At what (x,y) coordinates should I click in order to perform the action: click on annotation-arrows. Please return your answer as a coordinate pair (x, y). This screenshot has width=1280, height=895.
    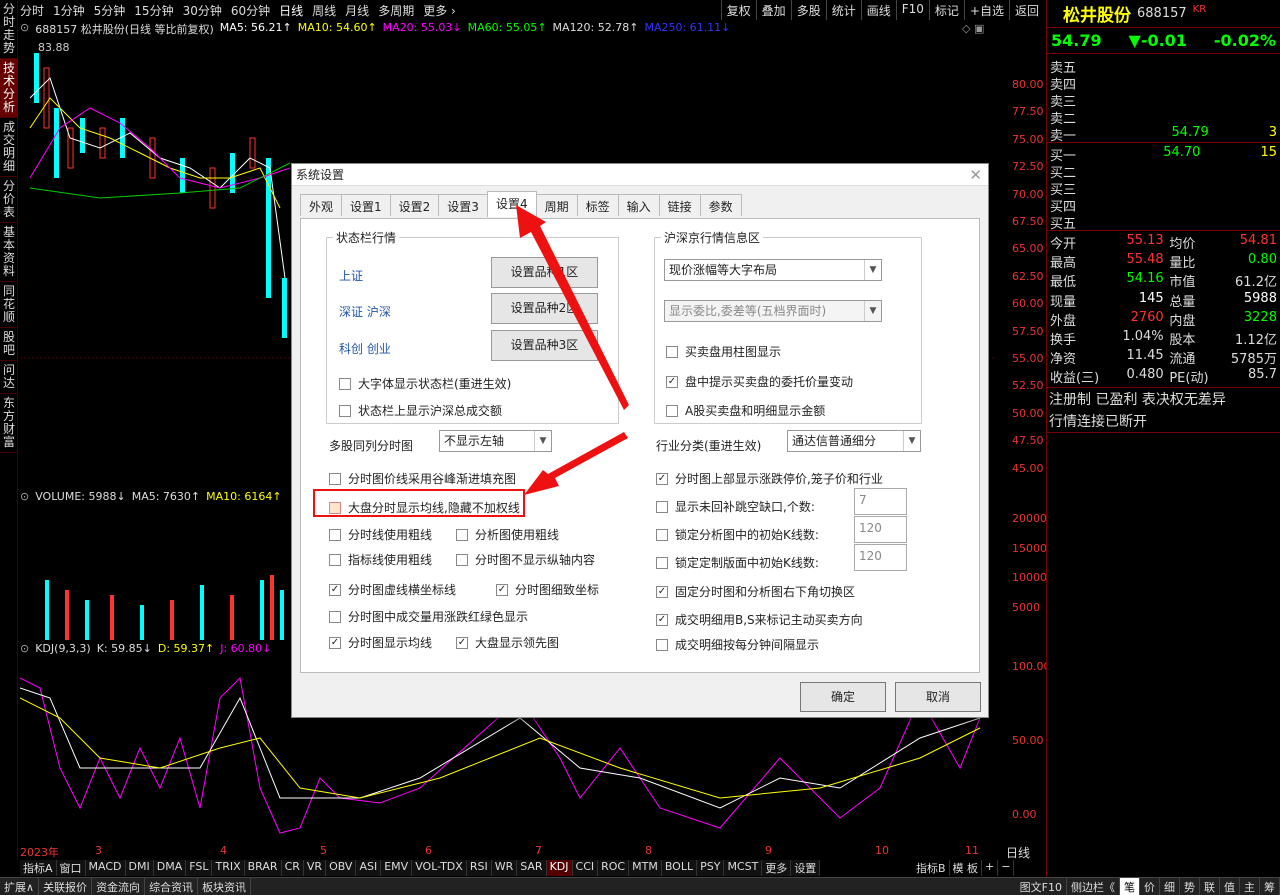
    Looking at the image, I should click on (572, 350).